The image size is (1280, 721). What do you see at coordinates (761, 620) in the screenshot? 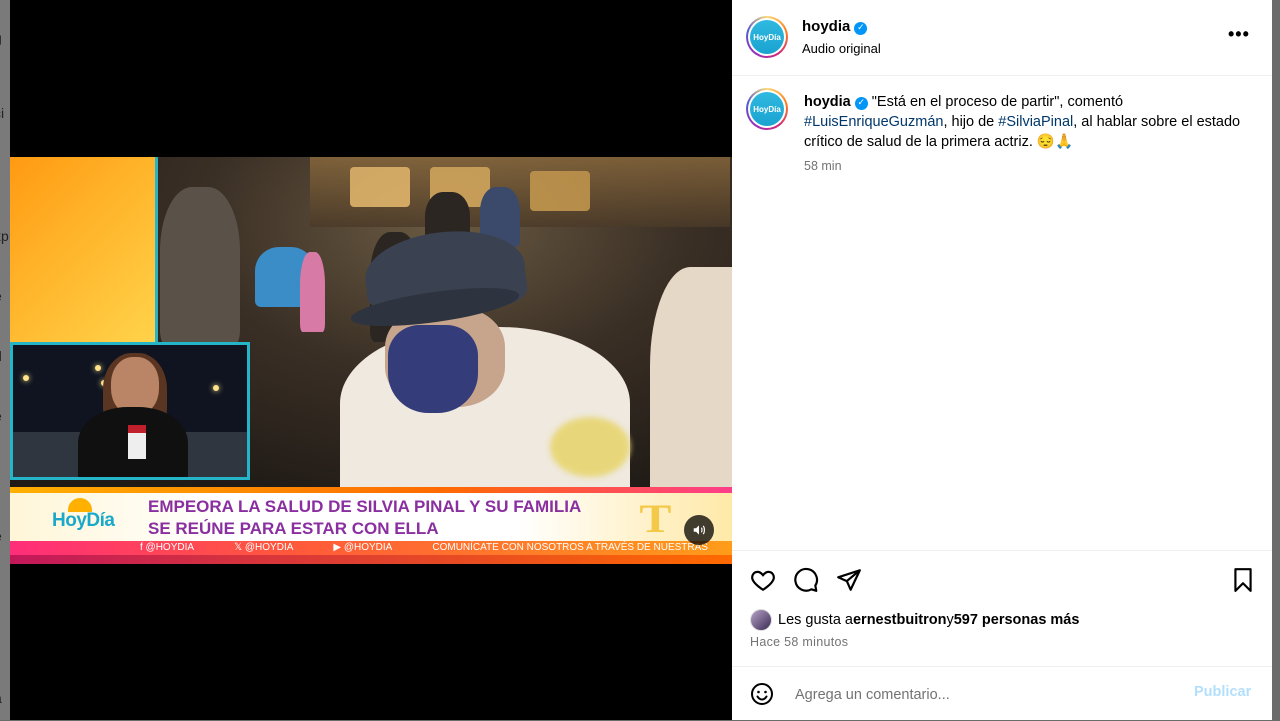
I see `liker-avatar` at bounding box center [761, 620].